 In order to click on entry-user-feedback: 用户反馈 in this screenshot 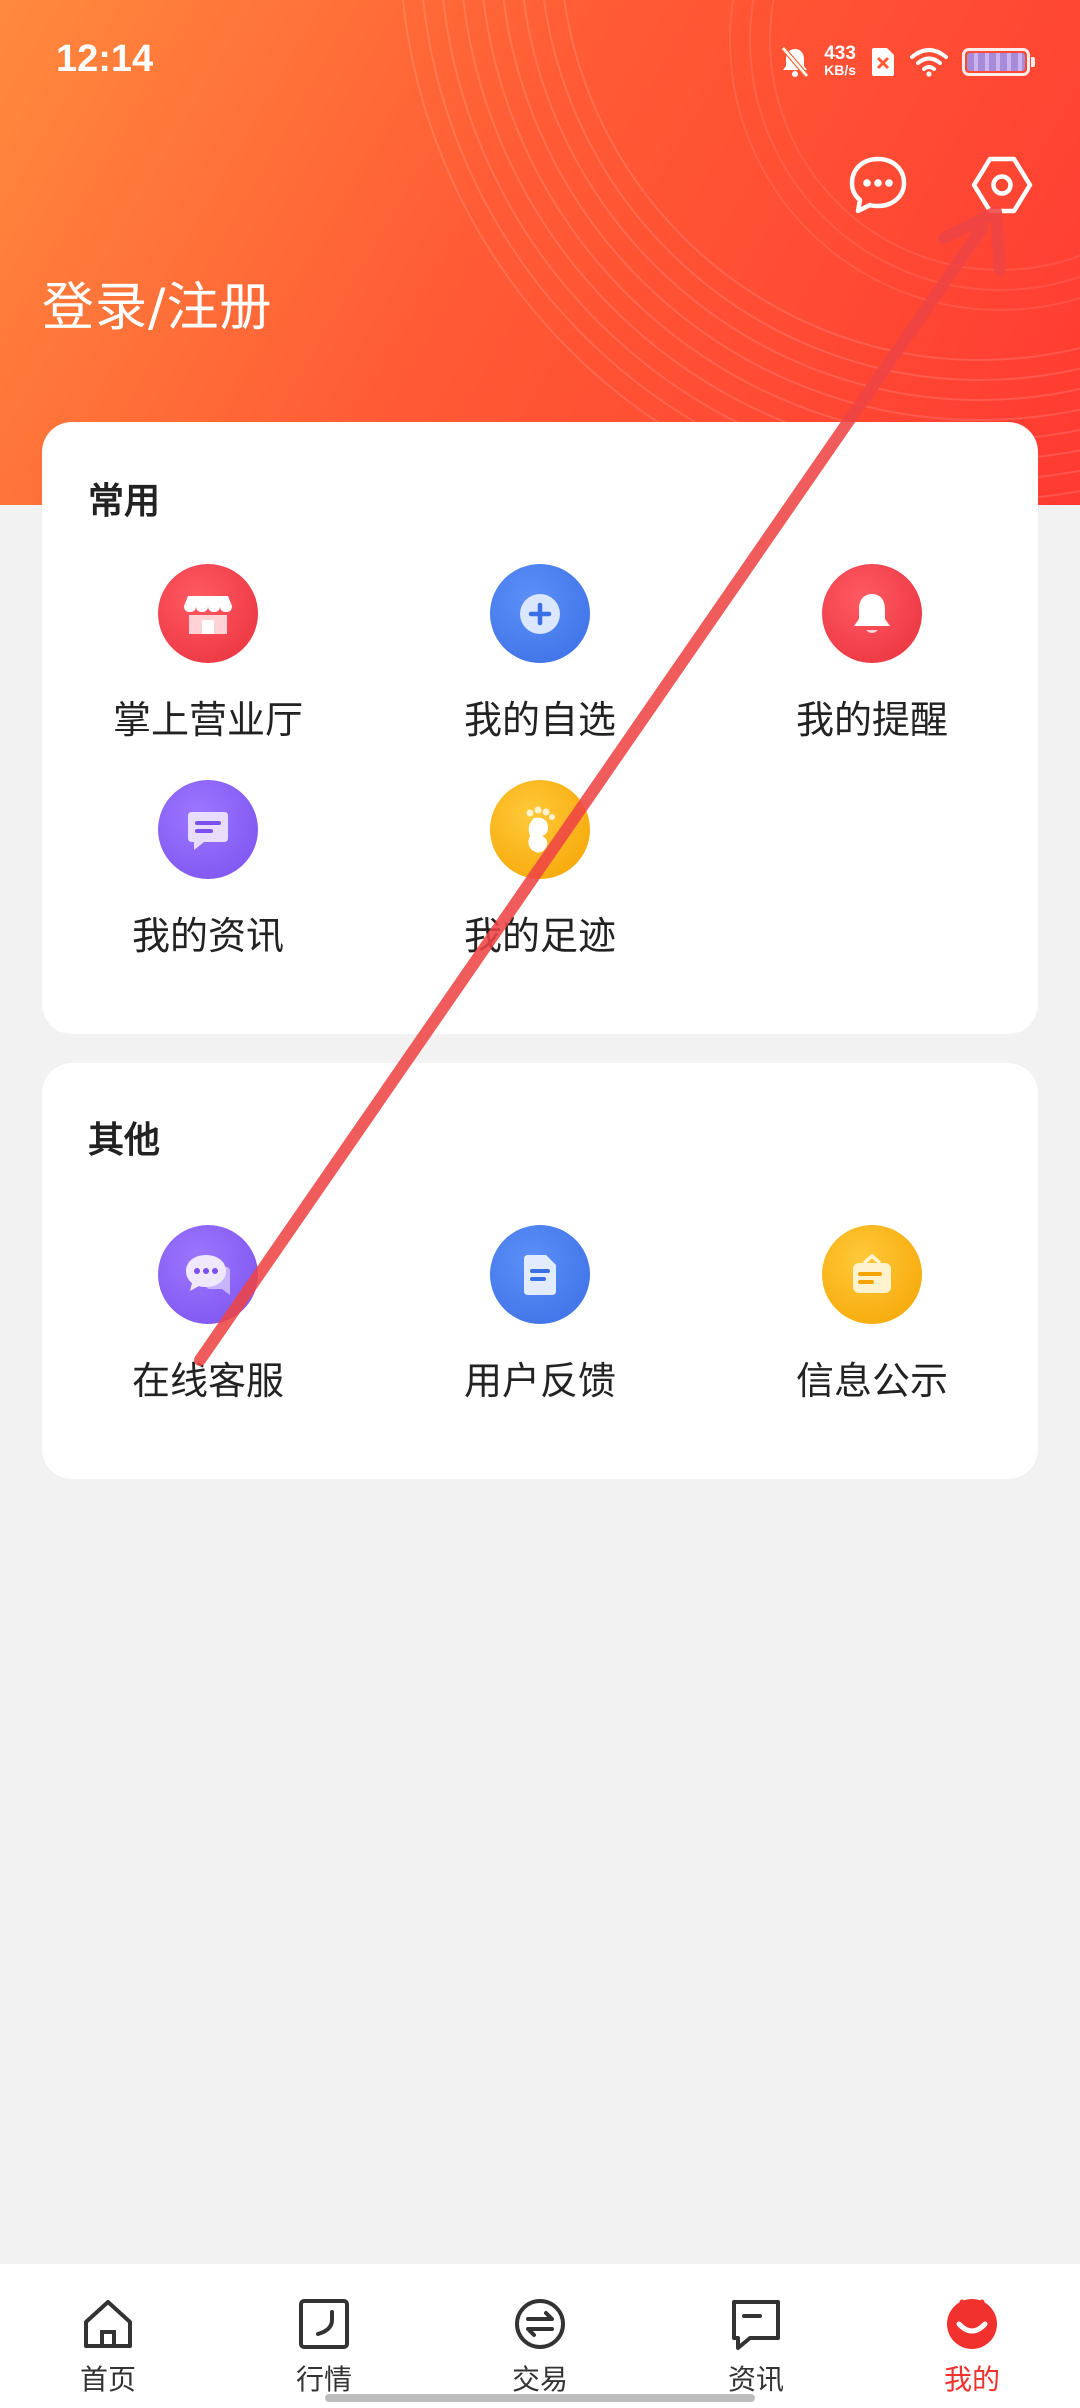, I will do `click(540, 1315)`.